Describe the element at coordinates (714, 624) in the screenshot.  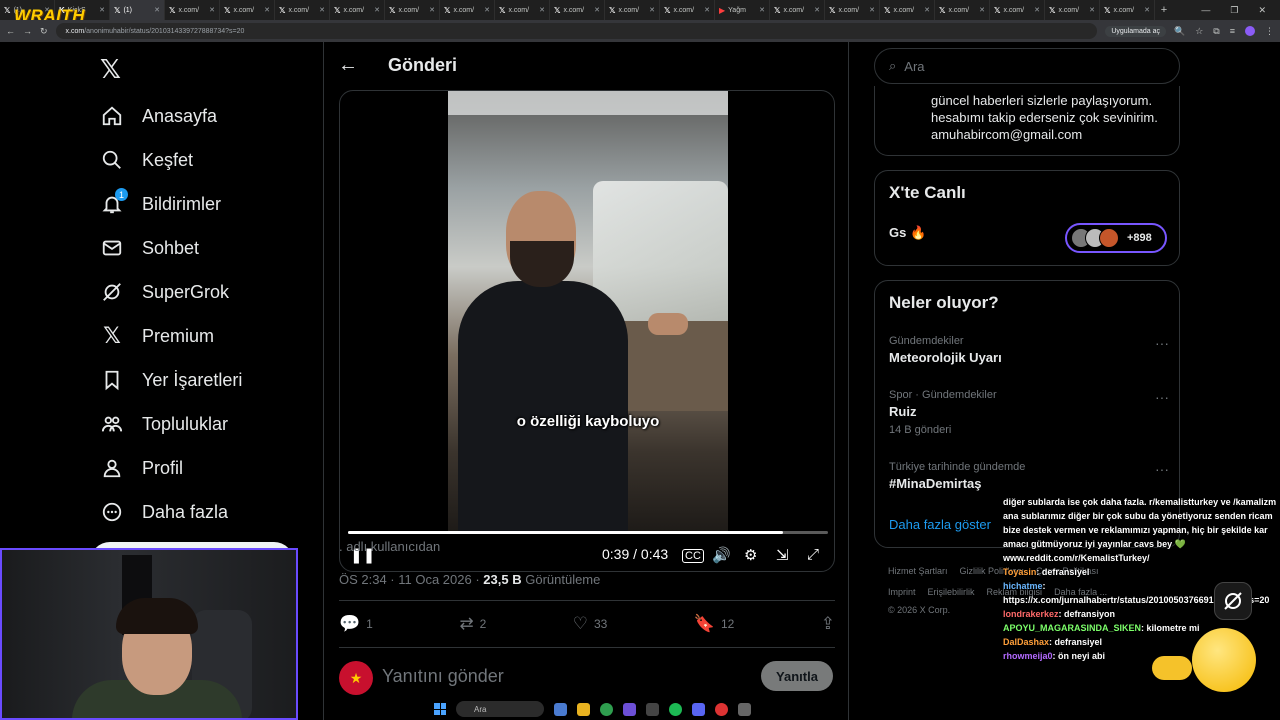
I see `bookmark-action: 🔖 12` at that location.